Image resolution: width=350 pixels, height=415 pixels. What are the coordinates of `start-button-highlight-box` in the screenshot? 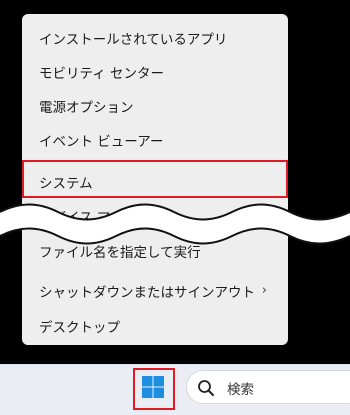 It's located at (154, 389).